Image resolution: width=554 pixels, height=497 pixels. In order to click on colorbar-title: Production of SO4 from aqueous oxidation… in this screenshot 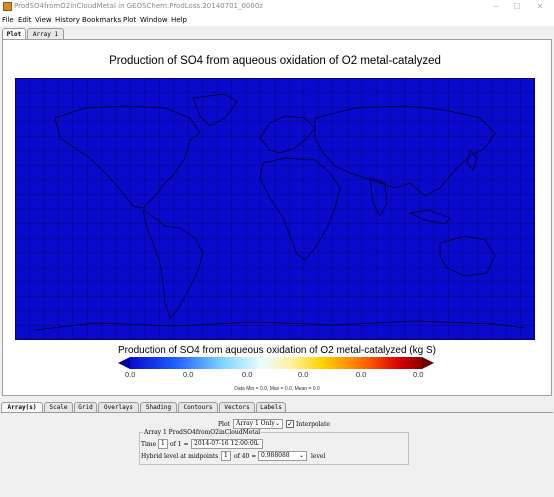, I will do `click(277, 350)`.